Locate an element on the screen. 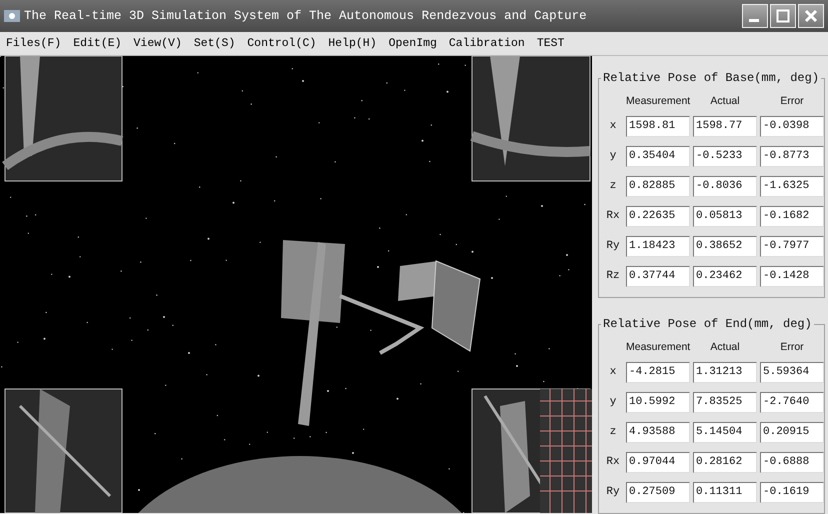 The height and width of the screenshot is (514, 828). value-field: 1.31213 is located at coordinates (725, 372).